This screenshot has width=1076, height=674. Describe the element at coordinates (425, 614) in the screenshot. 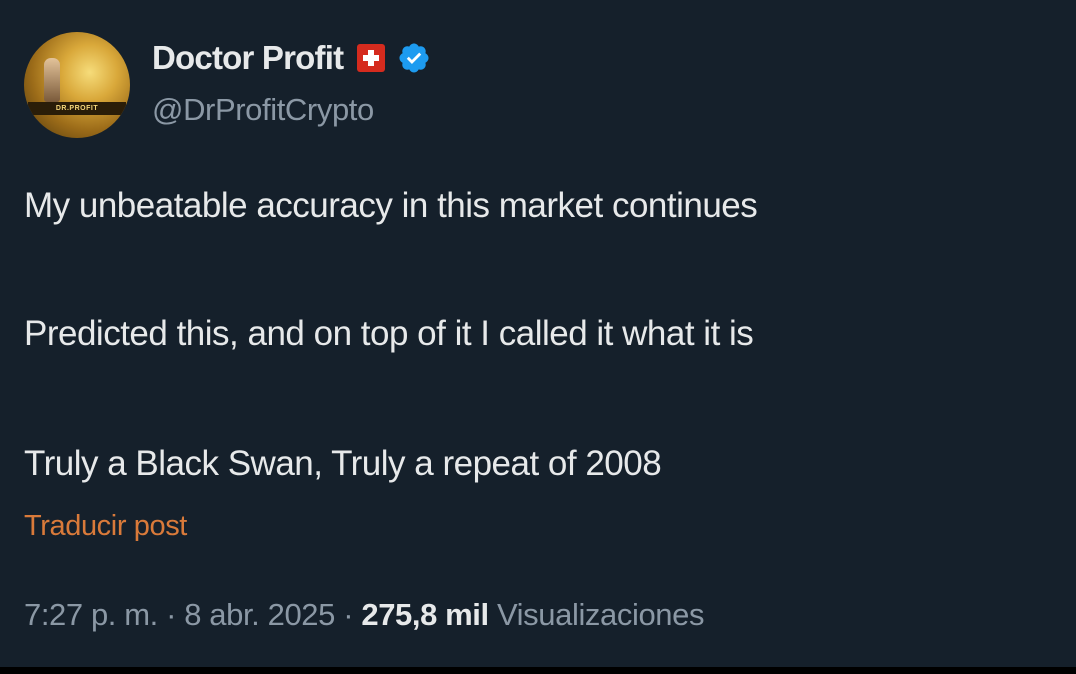

I see `views-count: 275,8 mil` at that location.